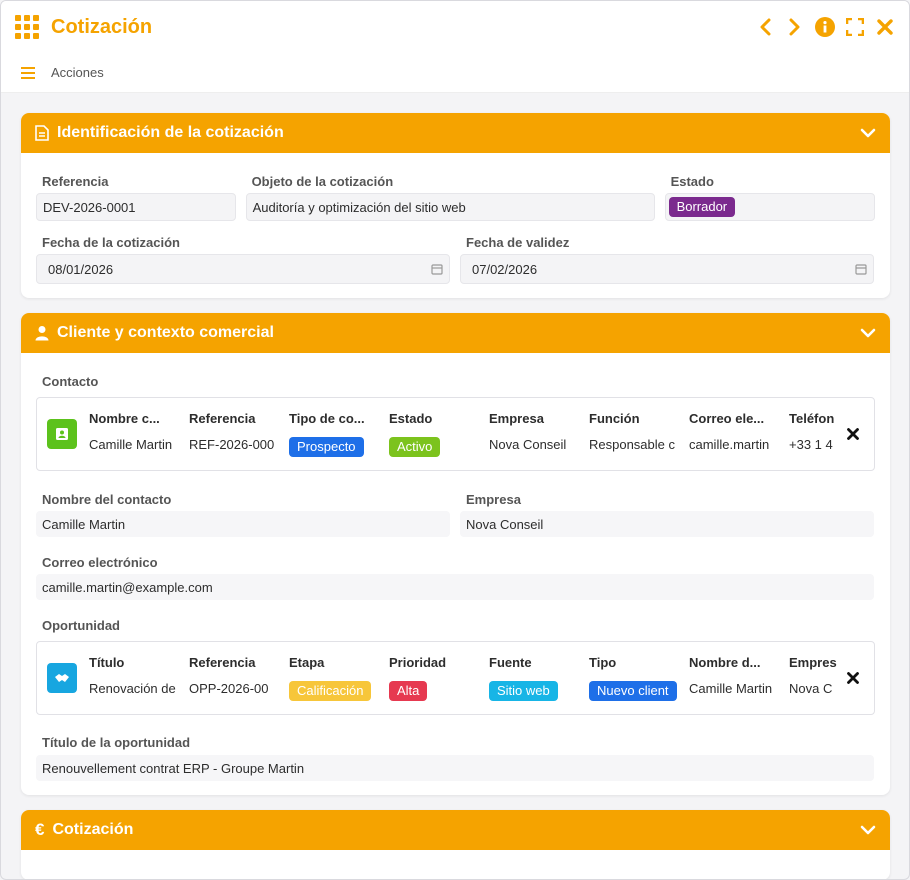 Image resolution: width=910 pixels, height=880 pixels. What do you see at coordinates (811, 444) in the screenshot?
I see `contact-column-value: +33 1 4` at bounding box center [811, 444].